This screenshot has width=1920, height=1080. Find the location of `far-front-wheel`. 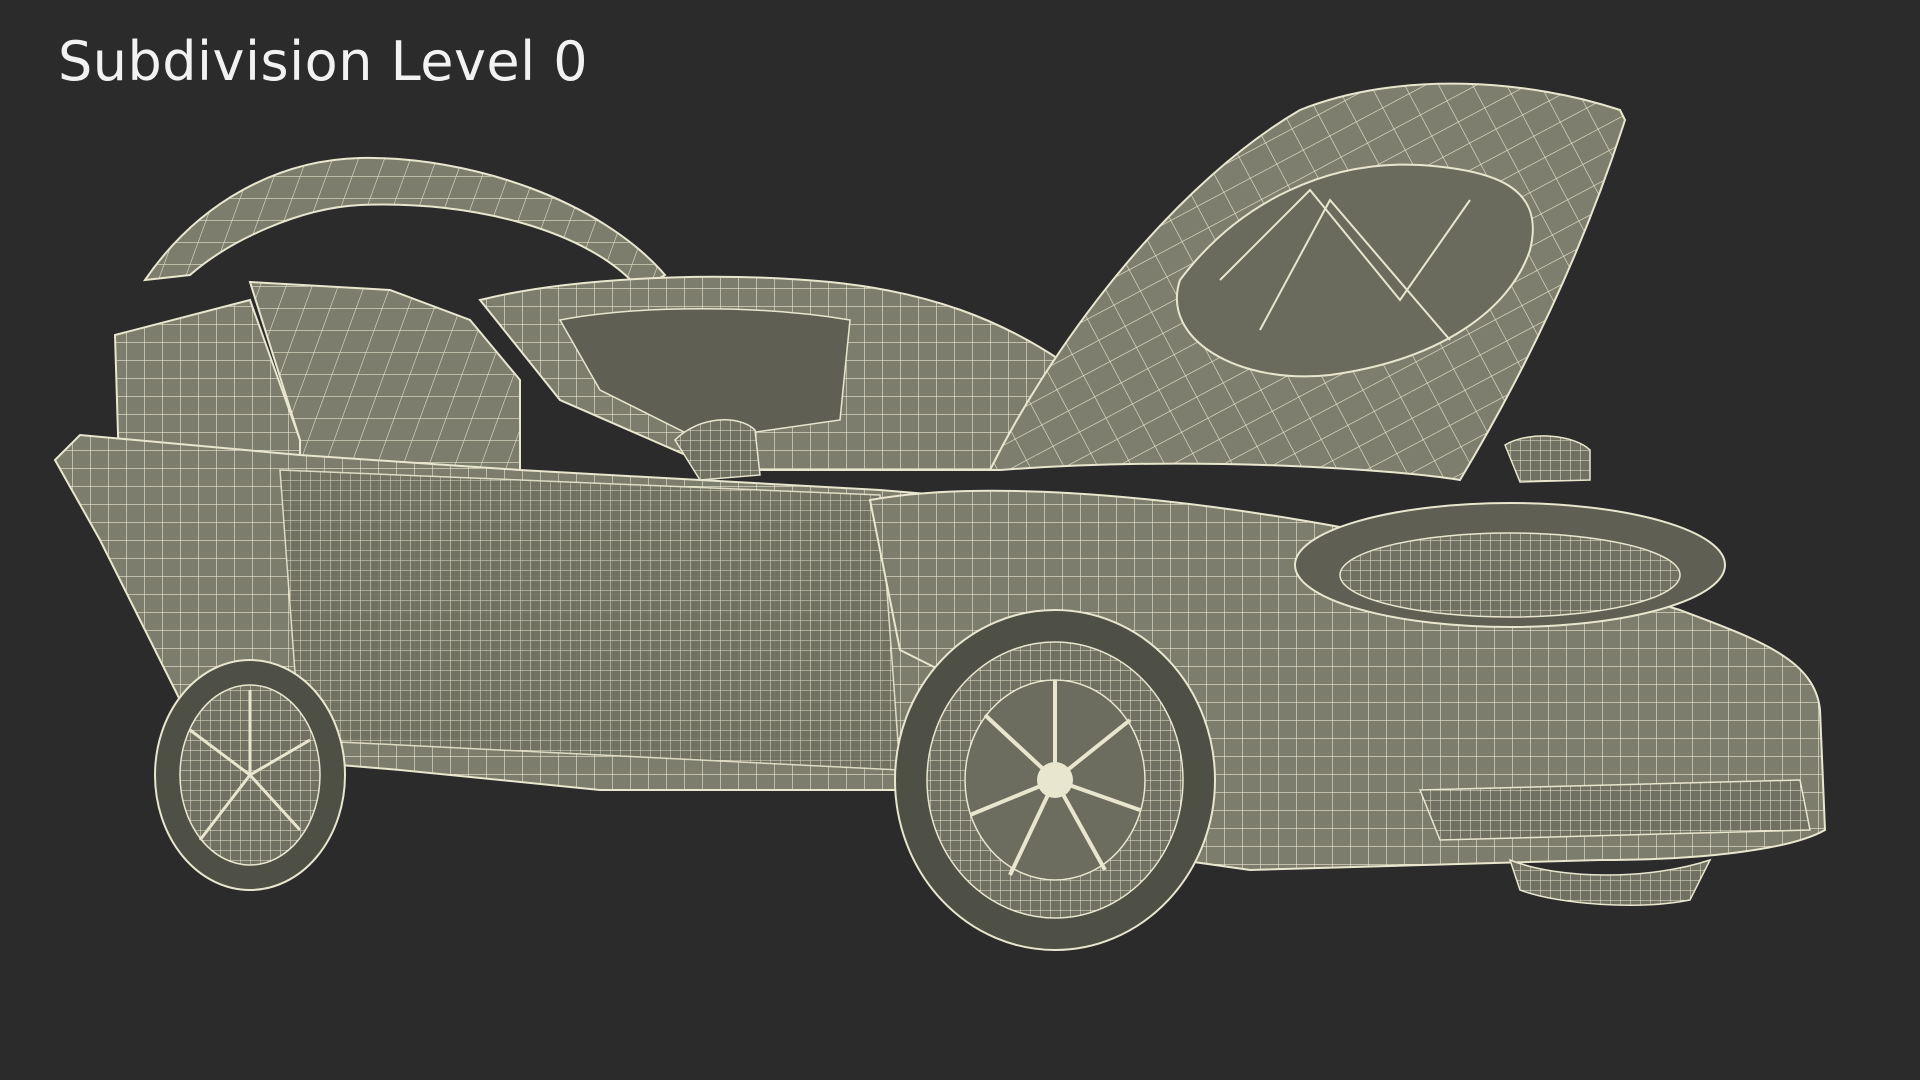

far-front-wheel is located at coordinates (1610, 882).